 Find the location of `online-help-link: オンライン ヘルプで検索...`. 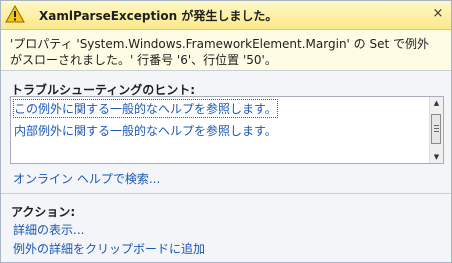

online-help-link: オンライン ヘルプで検索... is located at coordinates (86, 178).